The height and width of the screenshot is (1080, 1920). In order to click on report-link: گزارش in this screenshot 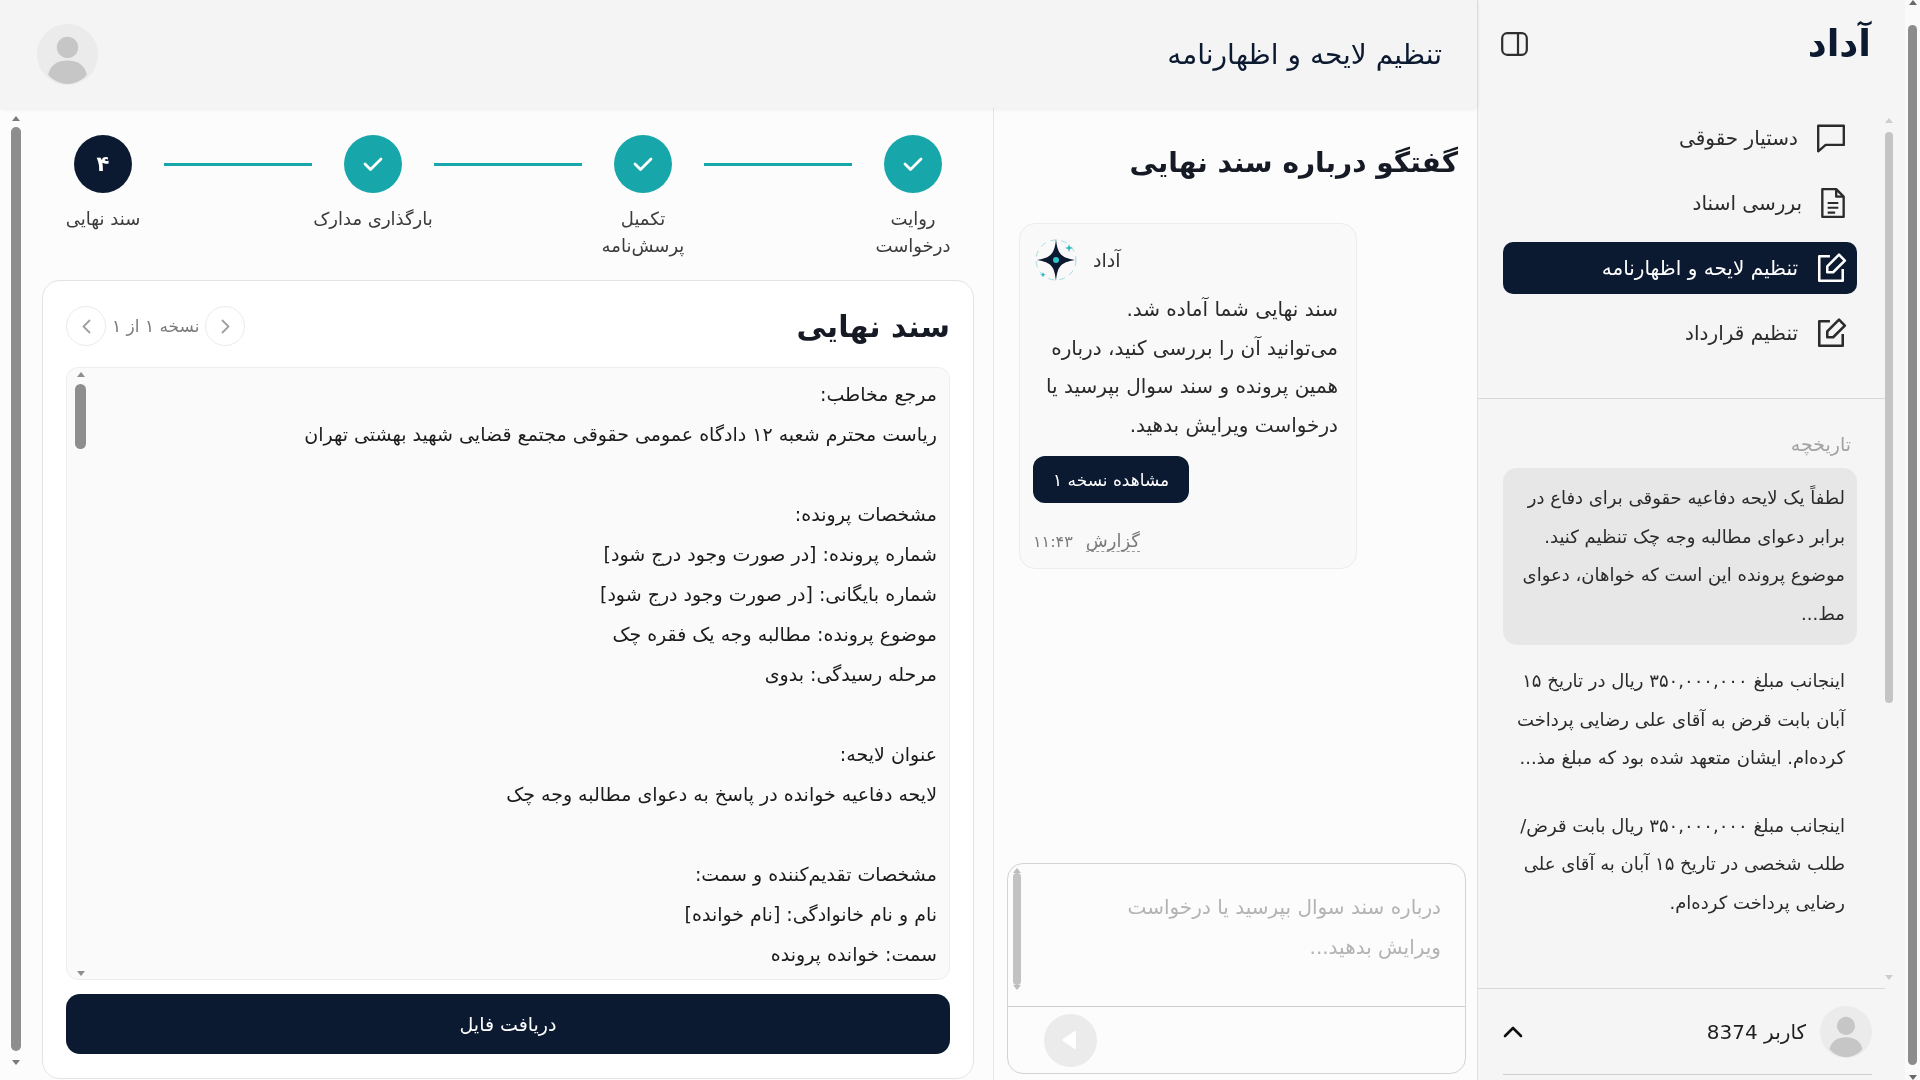, I will do `click(1112, 541)`.